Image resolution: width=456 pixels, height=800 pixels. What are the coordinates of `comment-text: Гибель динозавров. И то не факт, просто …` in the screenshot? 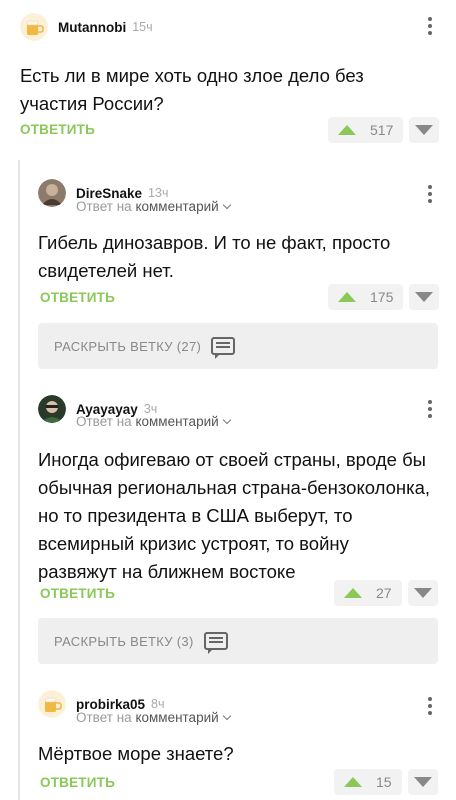 It's located at (243, 257).